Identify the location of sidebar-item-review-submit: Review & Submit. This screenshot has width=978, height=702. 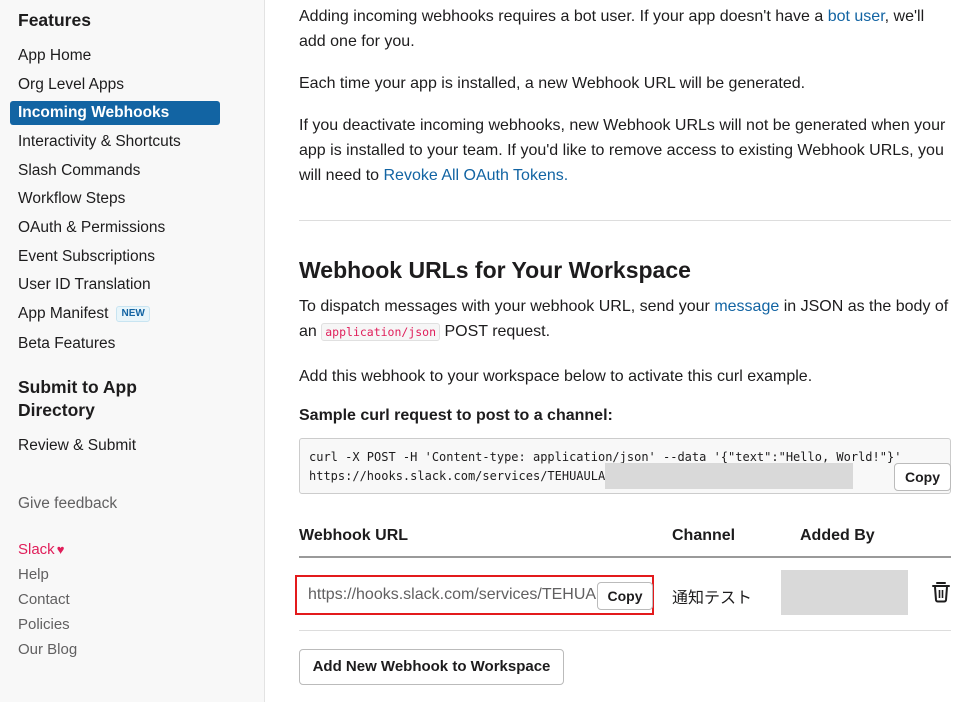
(77, 446).